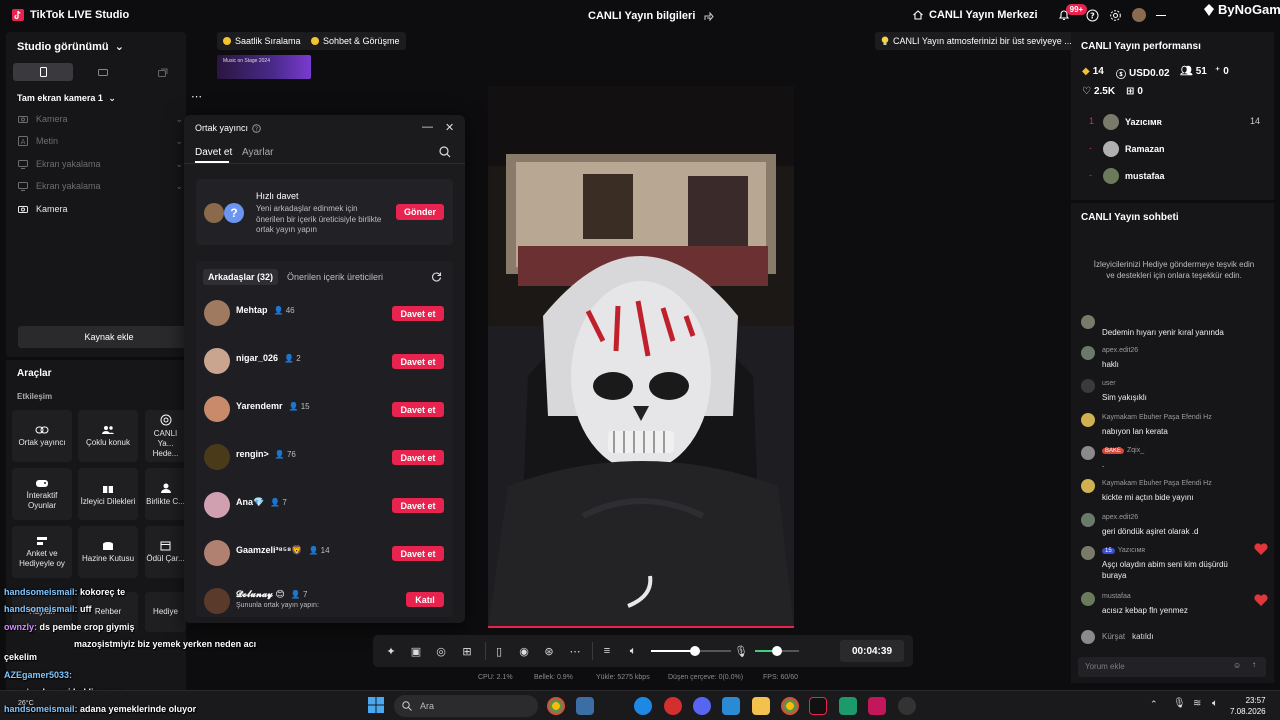 The image size is (1280, 720). Describe the element at coordinates (633, 651) in the screenshot. I see `speaker-icon: 🔈︎` at that location.